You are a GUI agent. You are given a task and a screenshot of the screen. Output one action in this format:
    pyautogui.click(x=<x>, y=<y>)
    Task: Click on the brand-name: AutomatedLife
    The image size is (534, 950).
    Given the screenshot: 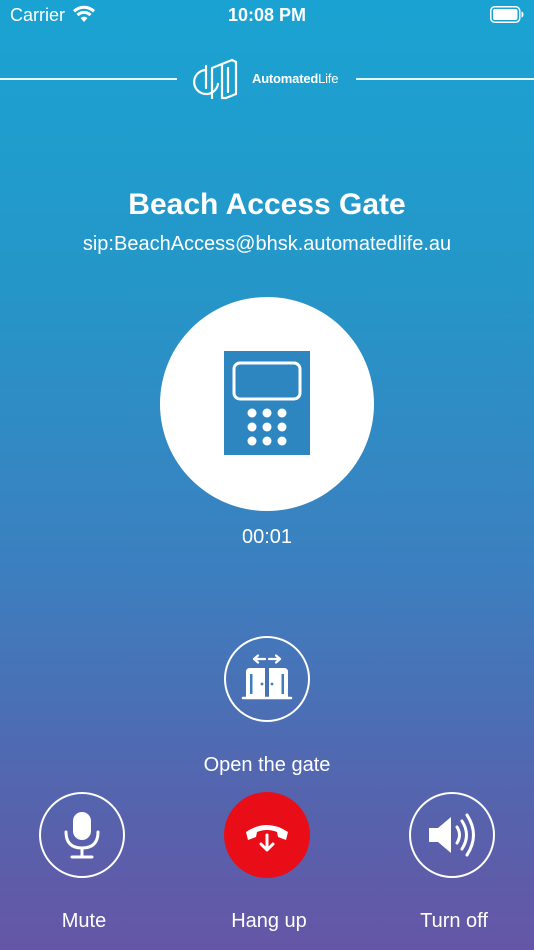 What is the action you would take?
    pyautogui.click(x=295, y=78)
    